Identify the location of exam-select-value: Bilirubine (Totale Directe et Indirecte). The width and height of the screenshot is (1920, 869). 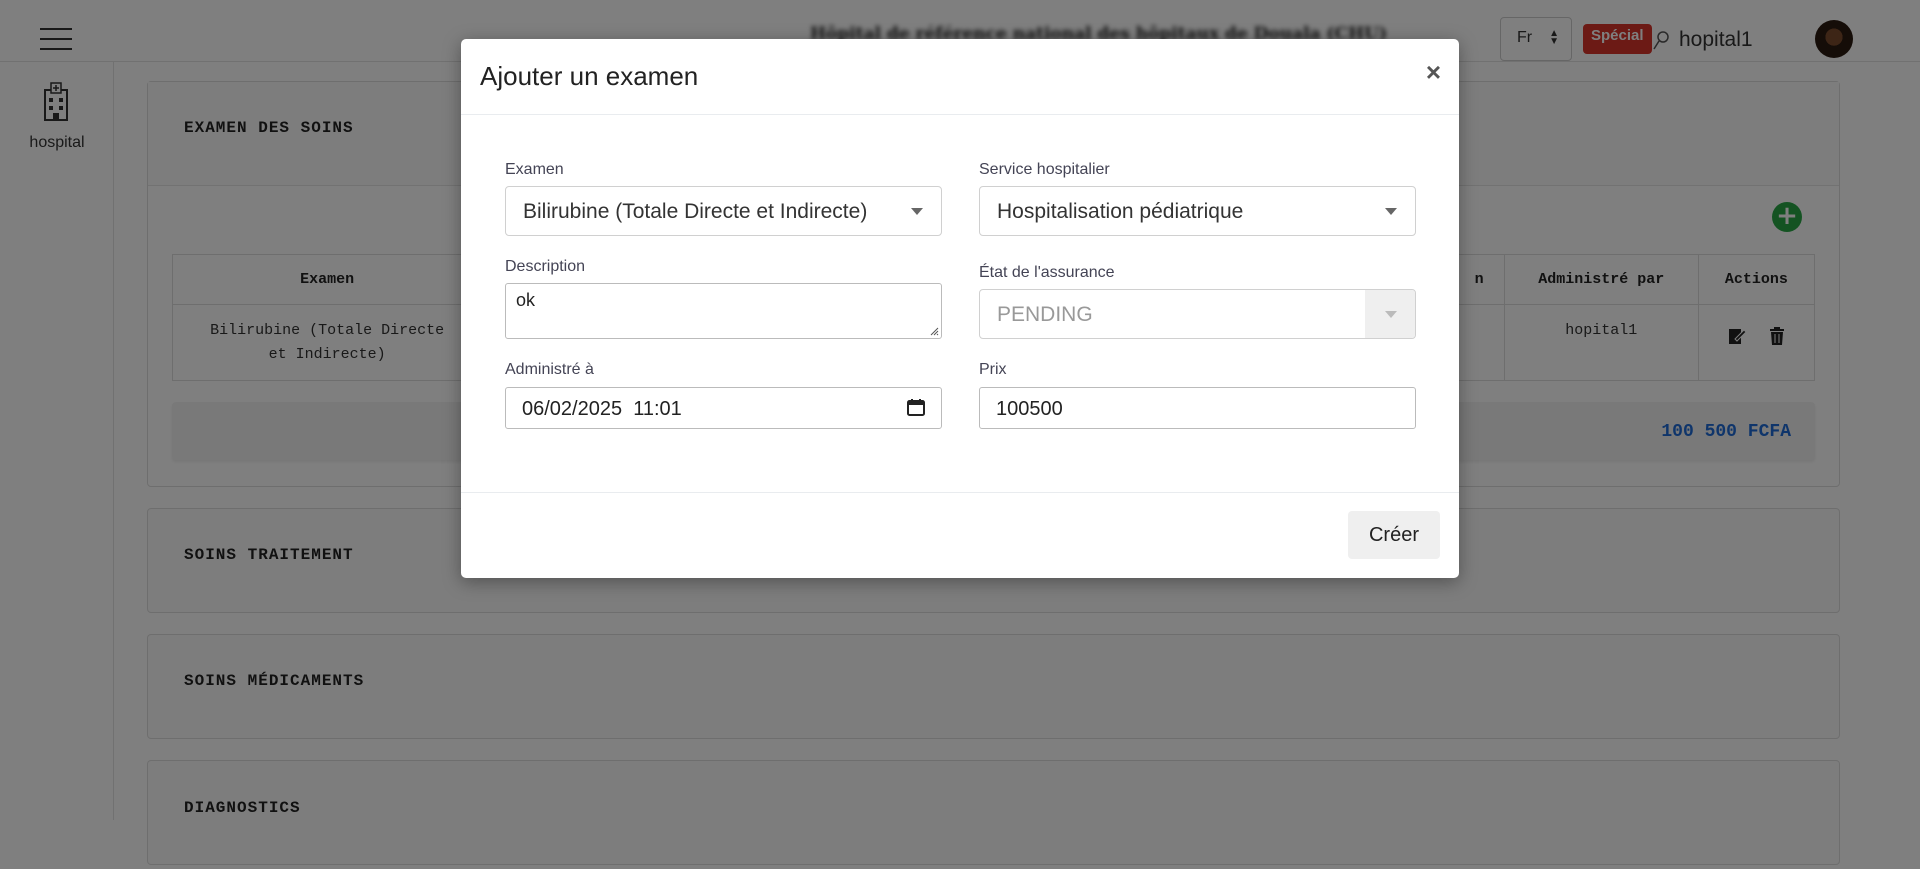
(695, 211).